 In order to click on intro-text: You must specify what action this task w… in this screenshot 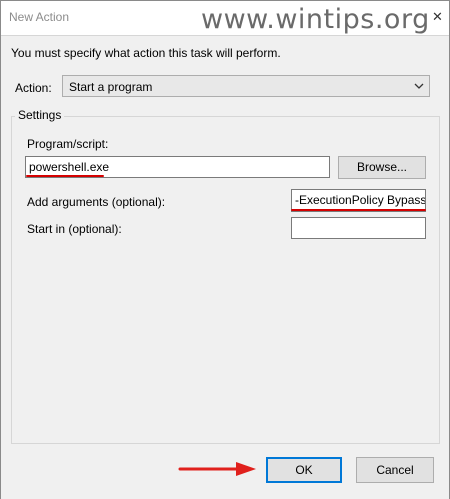, I will do `click(146, 53)`.